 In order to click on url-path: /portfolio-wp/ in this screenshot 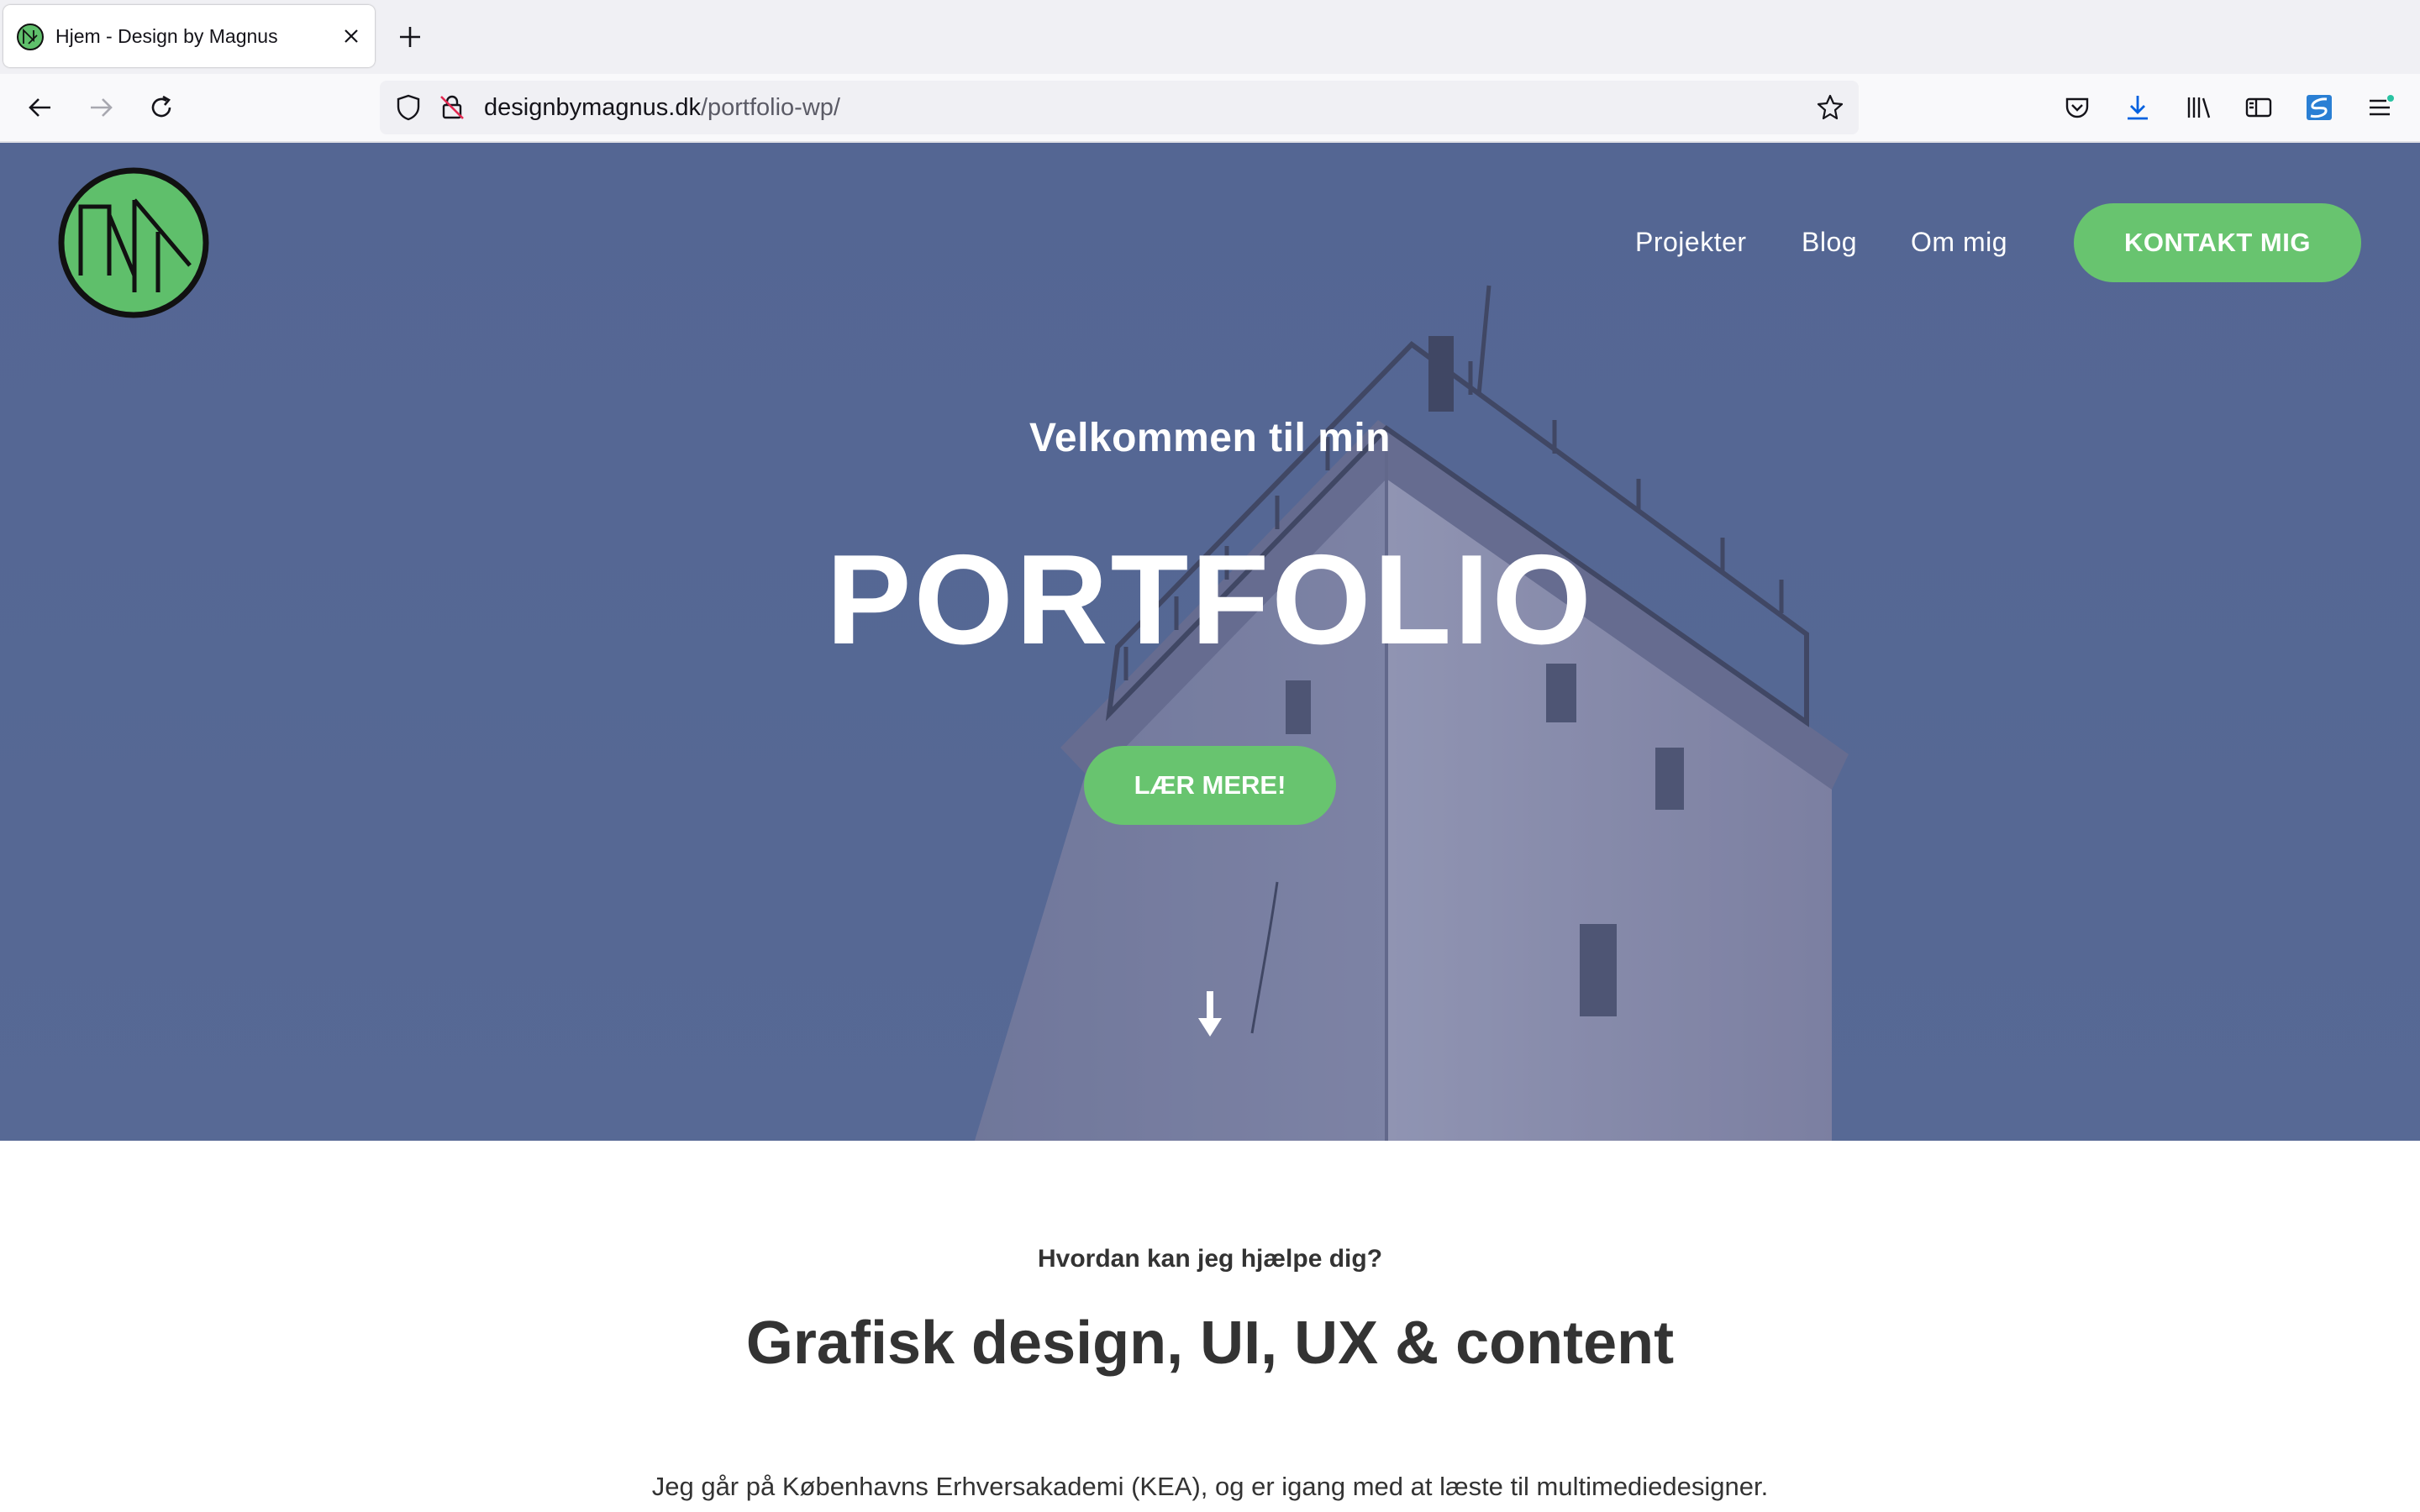, I will do `click(770, 107)`.